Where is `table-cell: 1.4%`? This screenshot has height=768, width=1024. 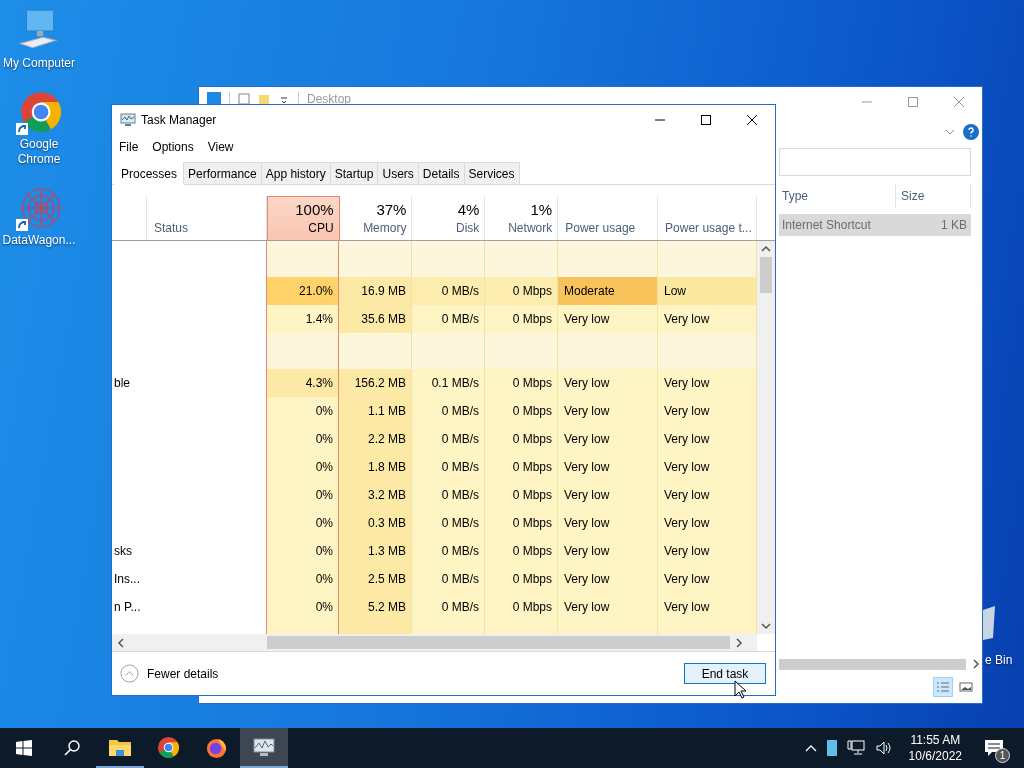 table-cell: 1.4% is located at coordinates (302, 319).